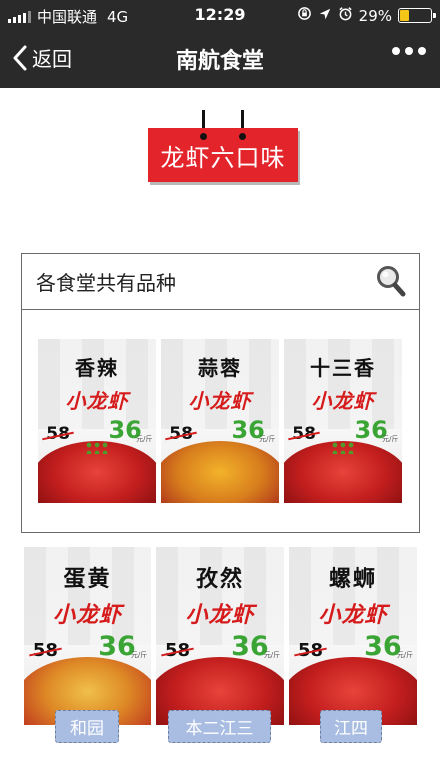 Image resolution: width=440 pixels, height=781 pixels. What do you see at coordinates (106, 283) in the screenshot?
I see `panel-title: 各食堂共有品种` at bounding box center [106, 283].